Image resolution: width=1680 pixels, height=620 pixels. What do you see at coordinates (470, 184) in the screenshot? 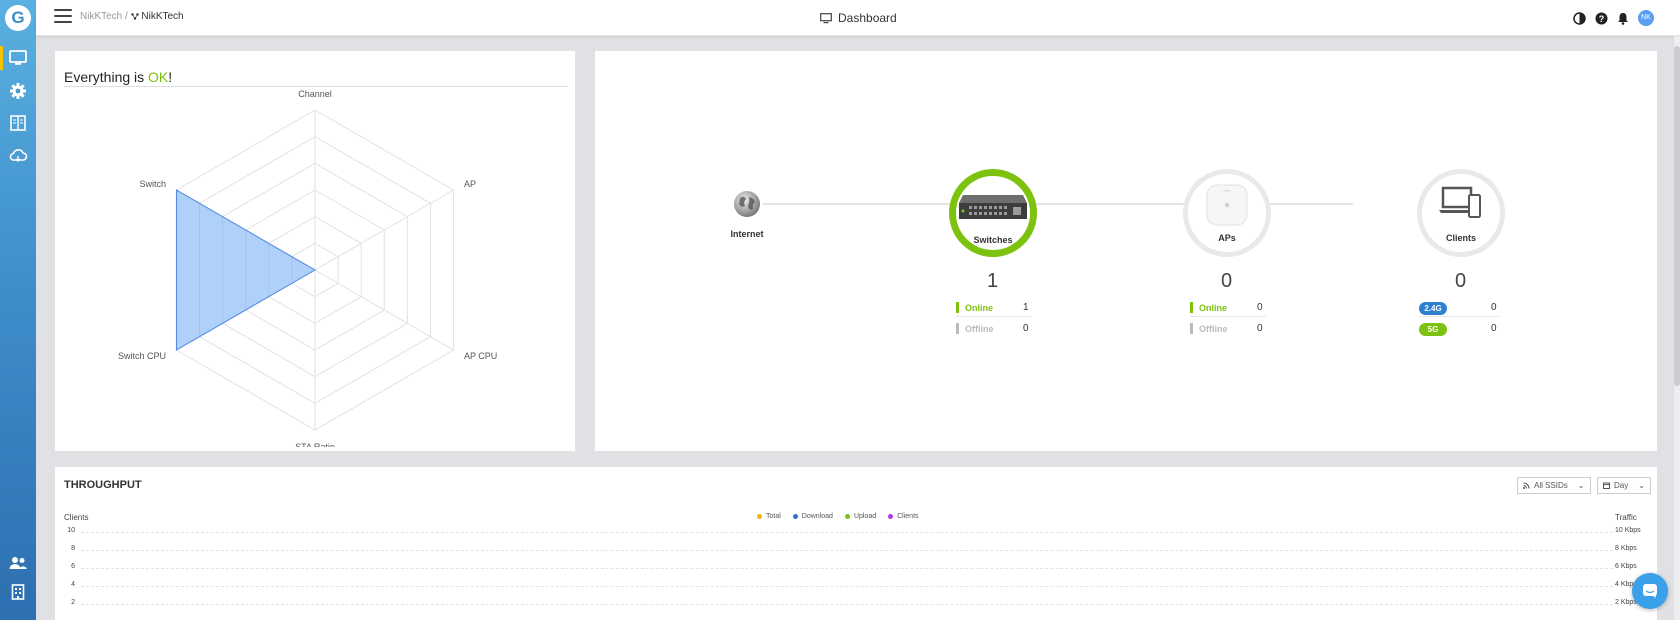
I see `radar-axis-label: AP` at bounding box center [470, 184].